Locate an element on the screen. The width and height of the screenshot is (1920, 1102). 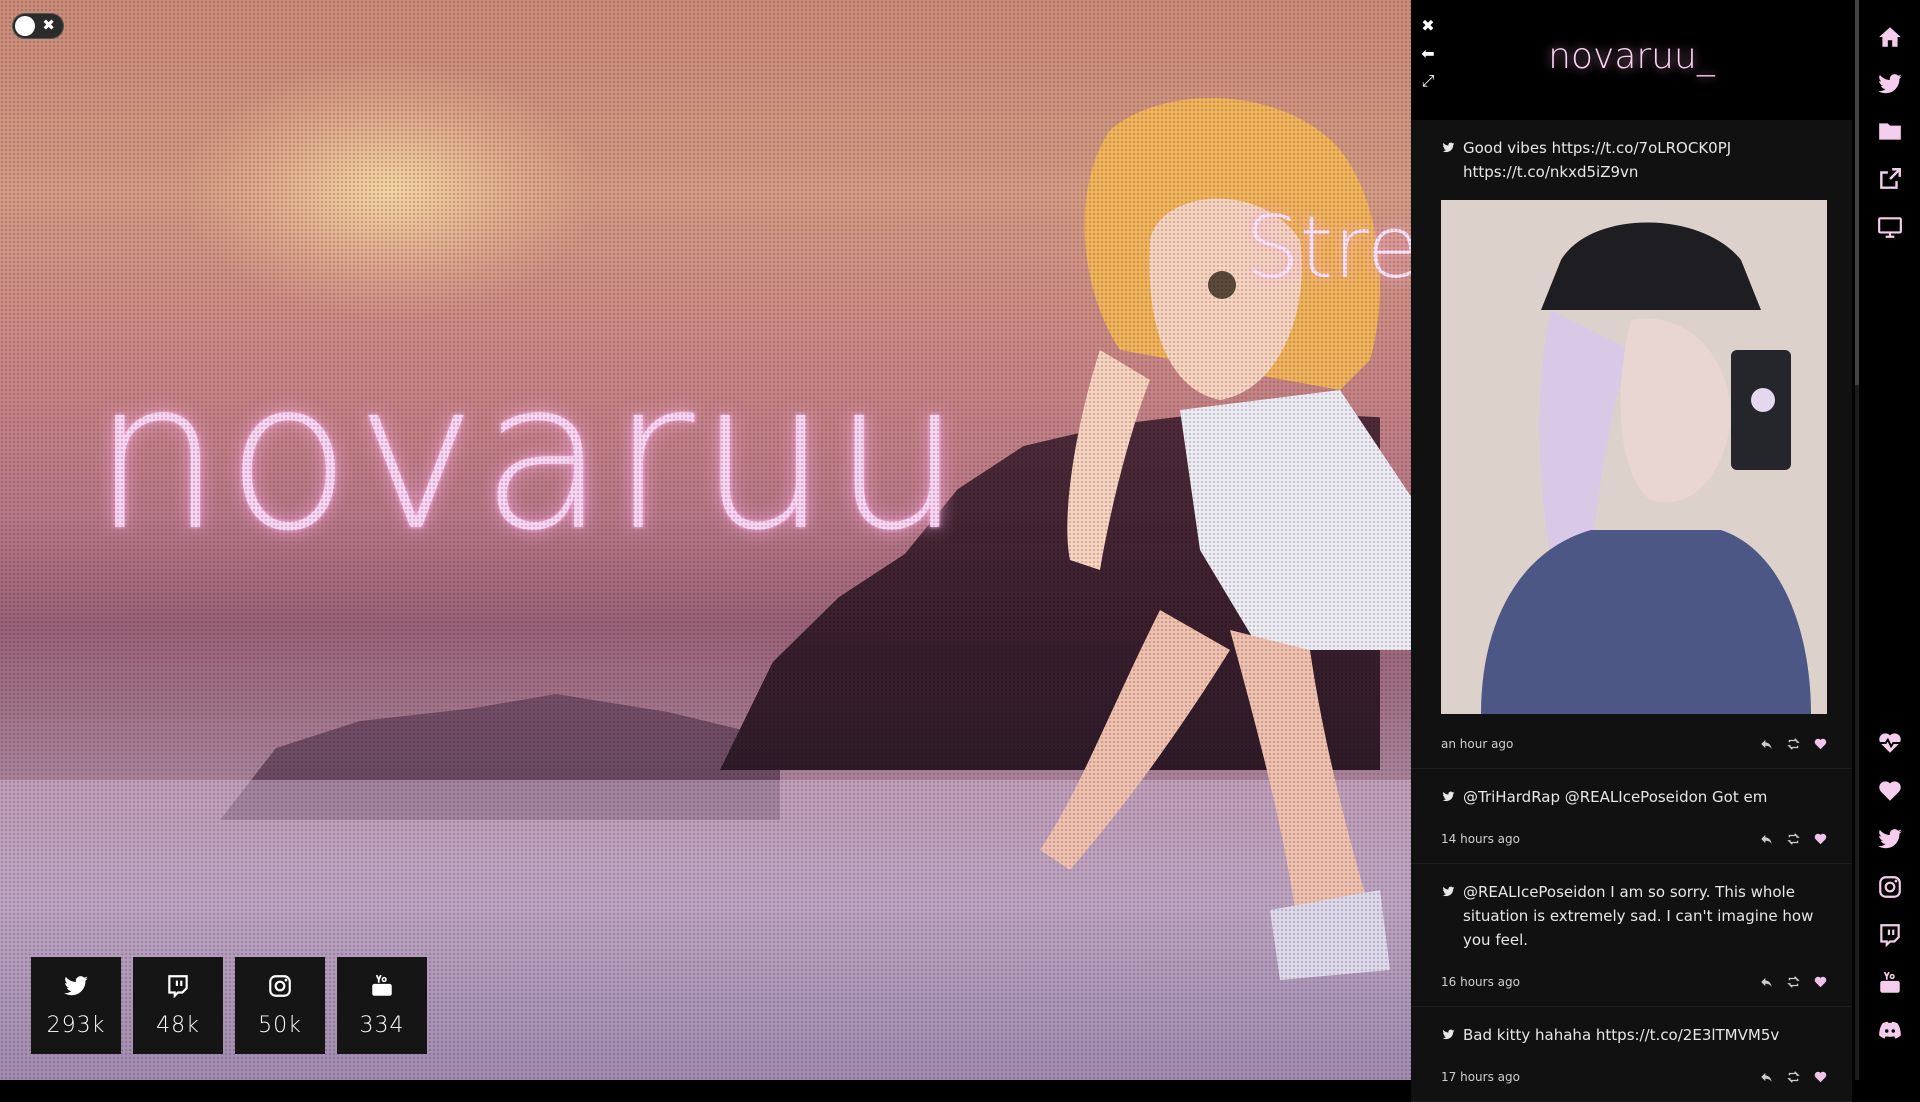
tweet-photo is located at coordinates (1634, 457).